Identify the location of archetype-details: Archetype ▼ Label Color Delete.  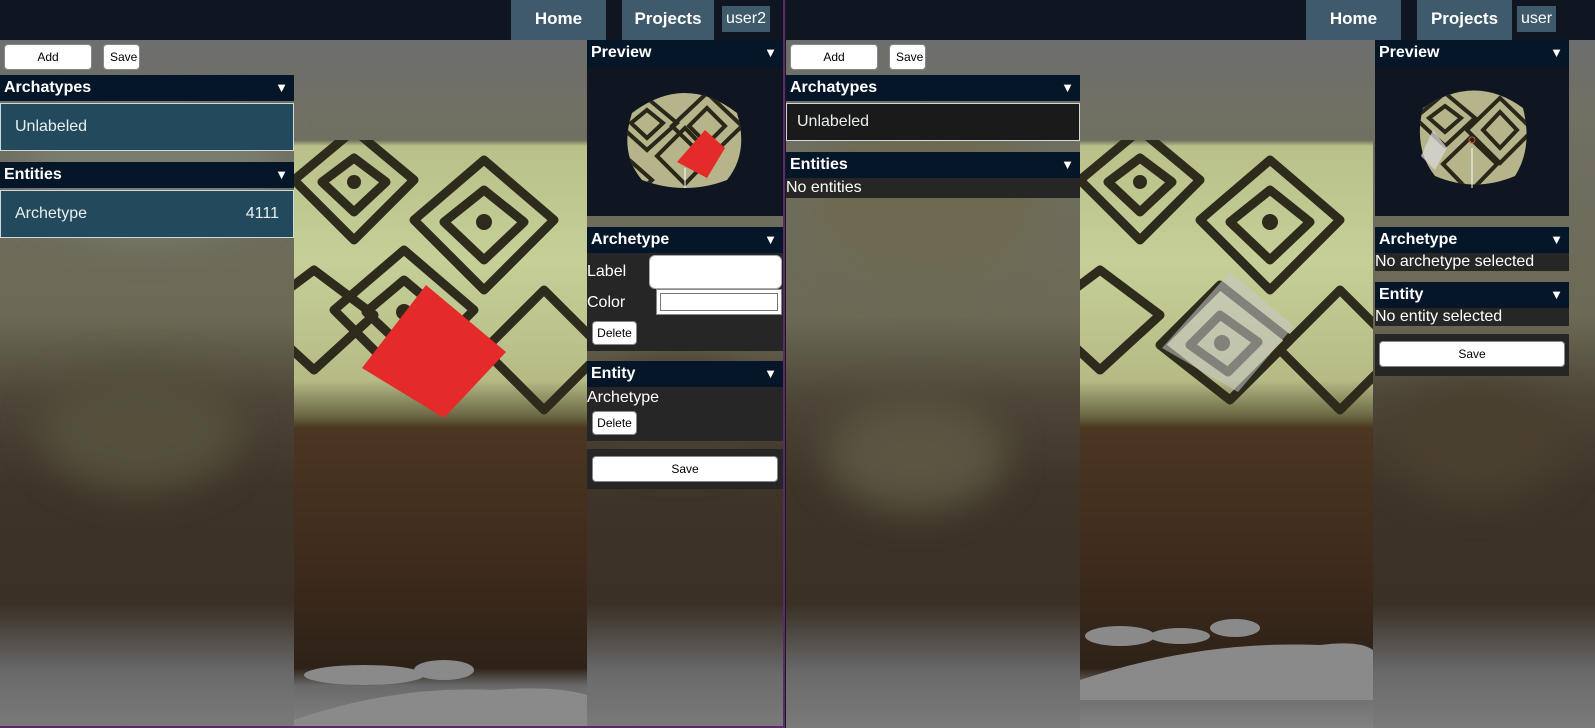
(685, 289).